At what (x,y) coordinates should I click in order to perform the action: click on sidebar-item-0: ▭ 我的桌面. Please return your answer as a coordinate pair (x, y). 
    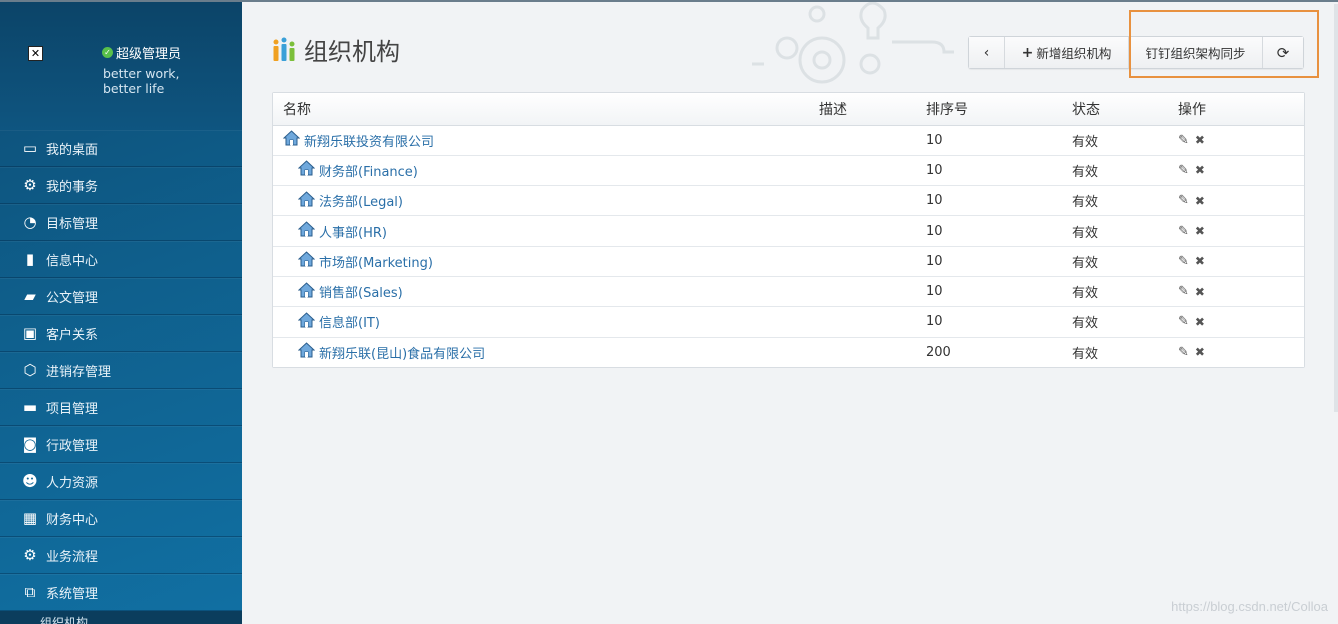
    Looking at the image, I should click on (121, 148).